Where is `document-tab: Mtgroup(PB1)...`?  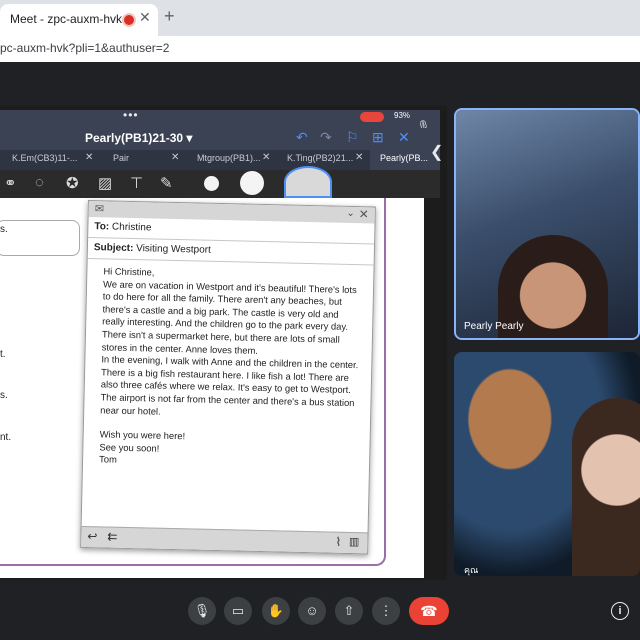
document-tab: Mtgroup(PB1)... is located at coordinates (229, 158).